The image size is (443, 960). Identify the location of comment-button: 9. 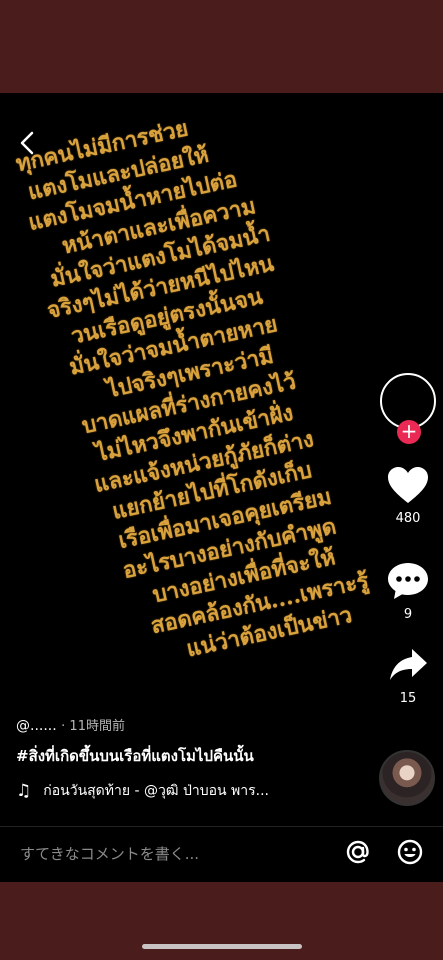
(408, 591).